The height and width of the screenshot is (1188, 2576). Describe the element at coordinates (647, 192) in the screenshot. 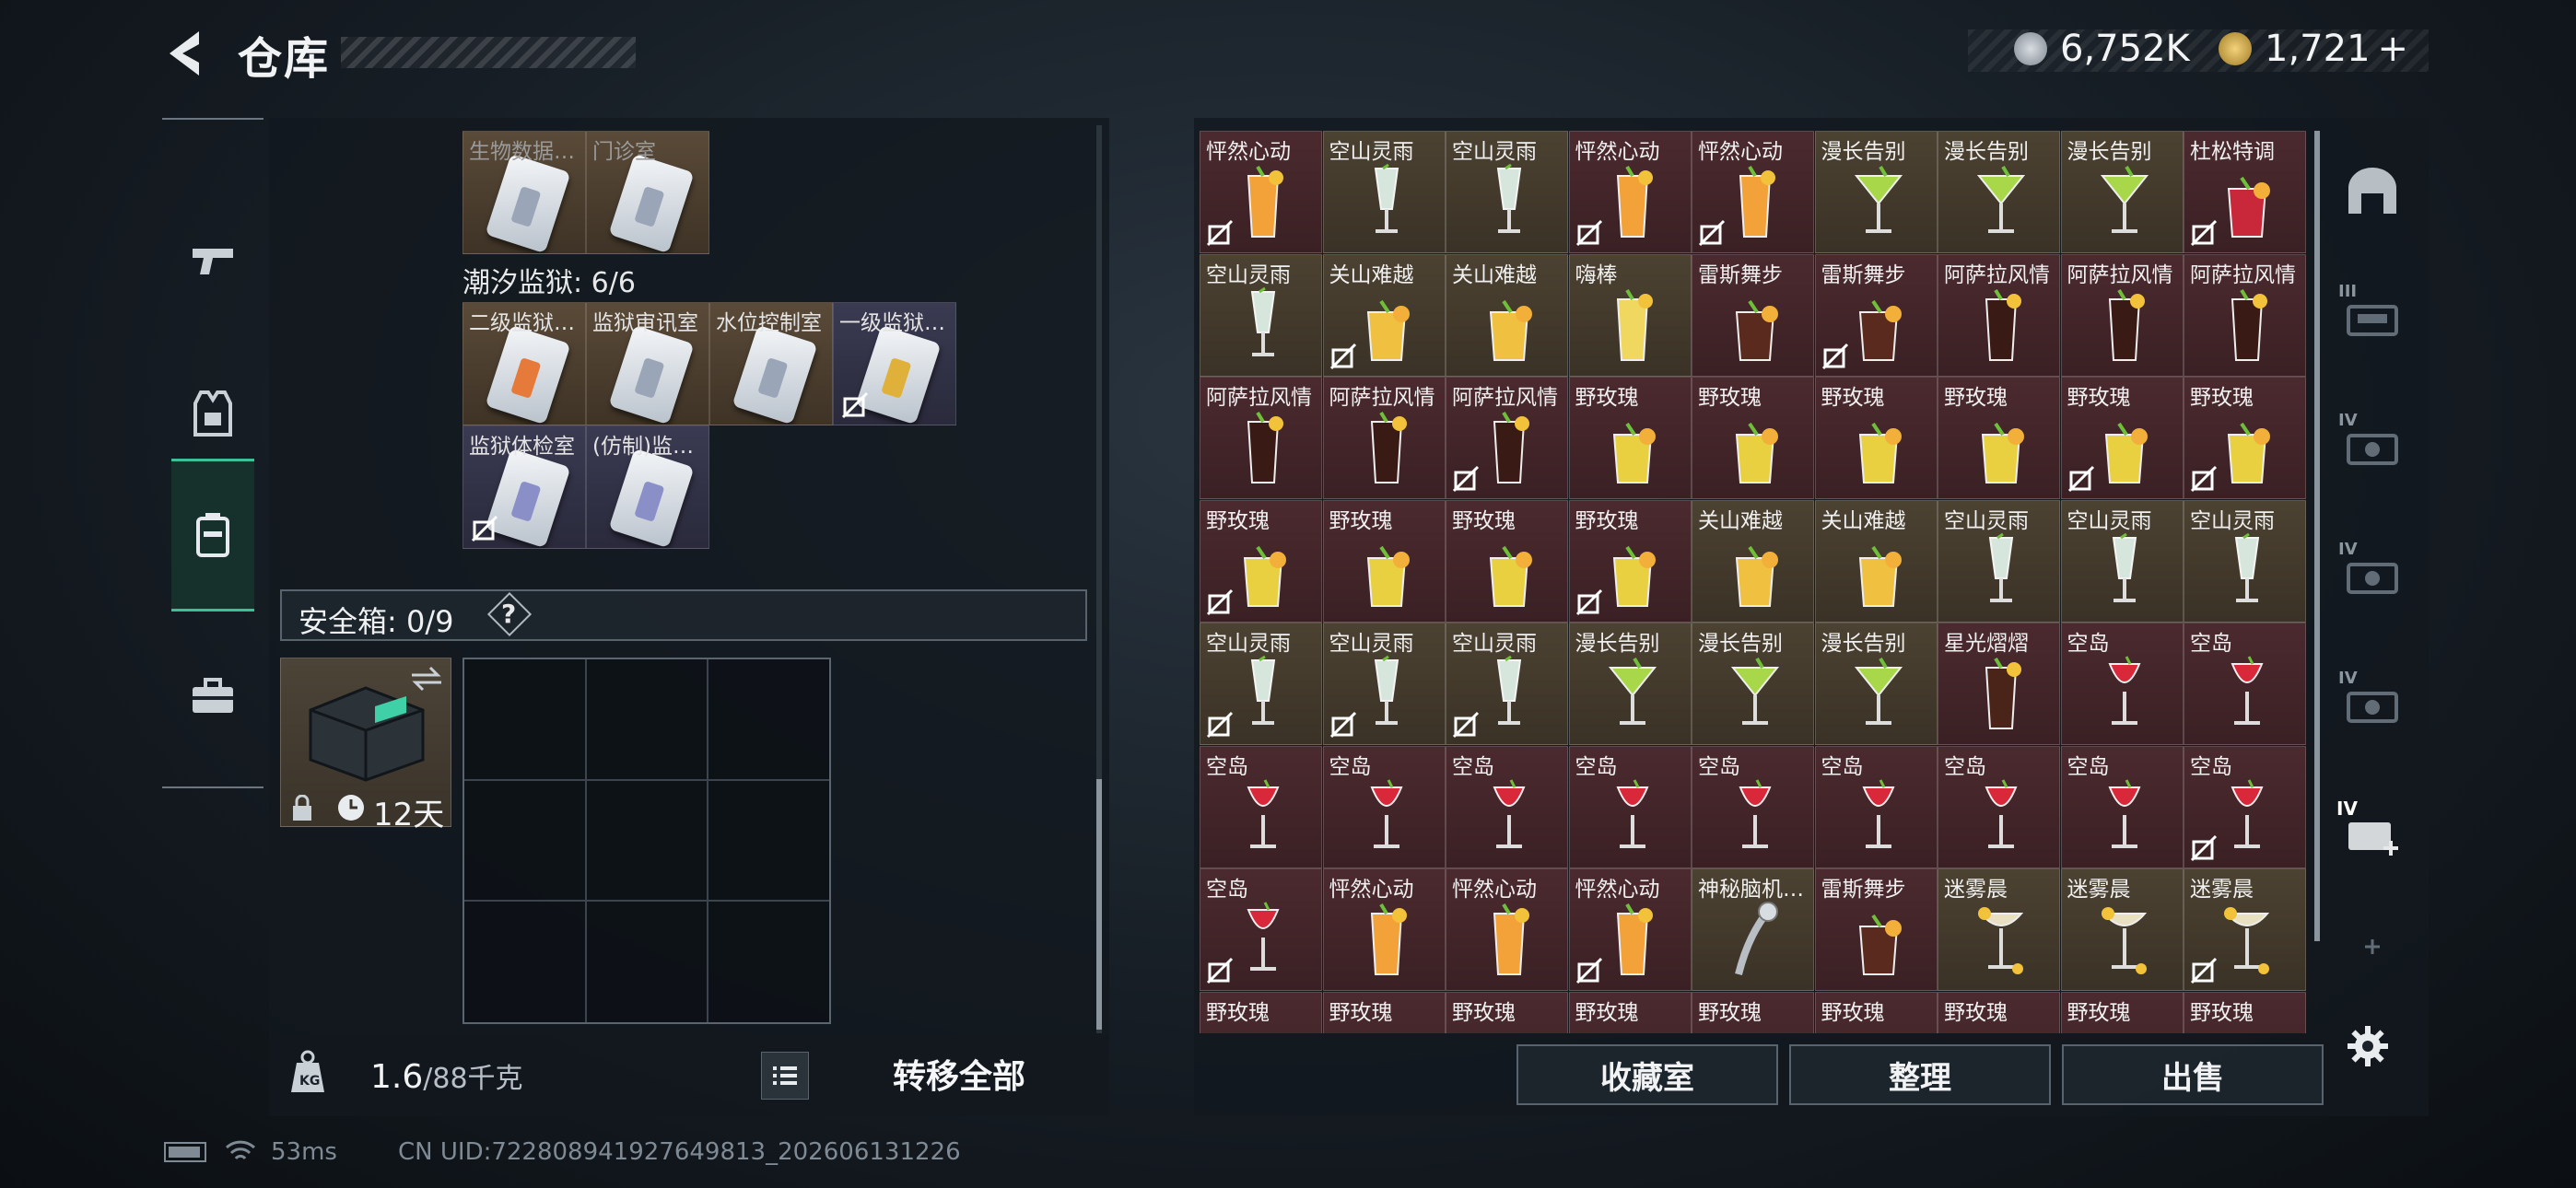

I see `item-card: 门诊室` at that location.